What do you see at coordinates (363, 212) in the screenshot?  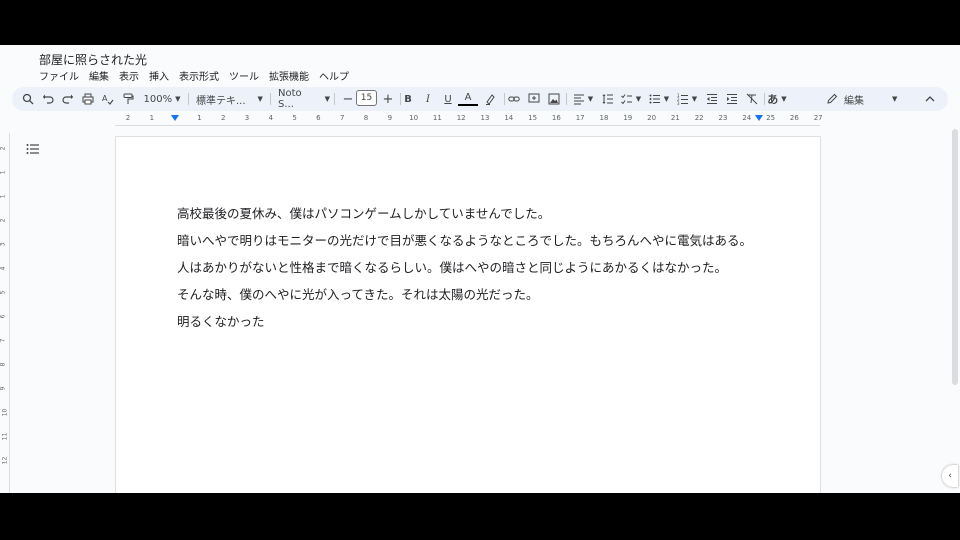 I see `doc-paragraph: 高校最後の夏休み、僕はパソコンゲームしかしていませんでした。` at bounding box center [363, 212].